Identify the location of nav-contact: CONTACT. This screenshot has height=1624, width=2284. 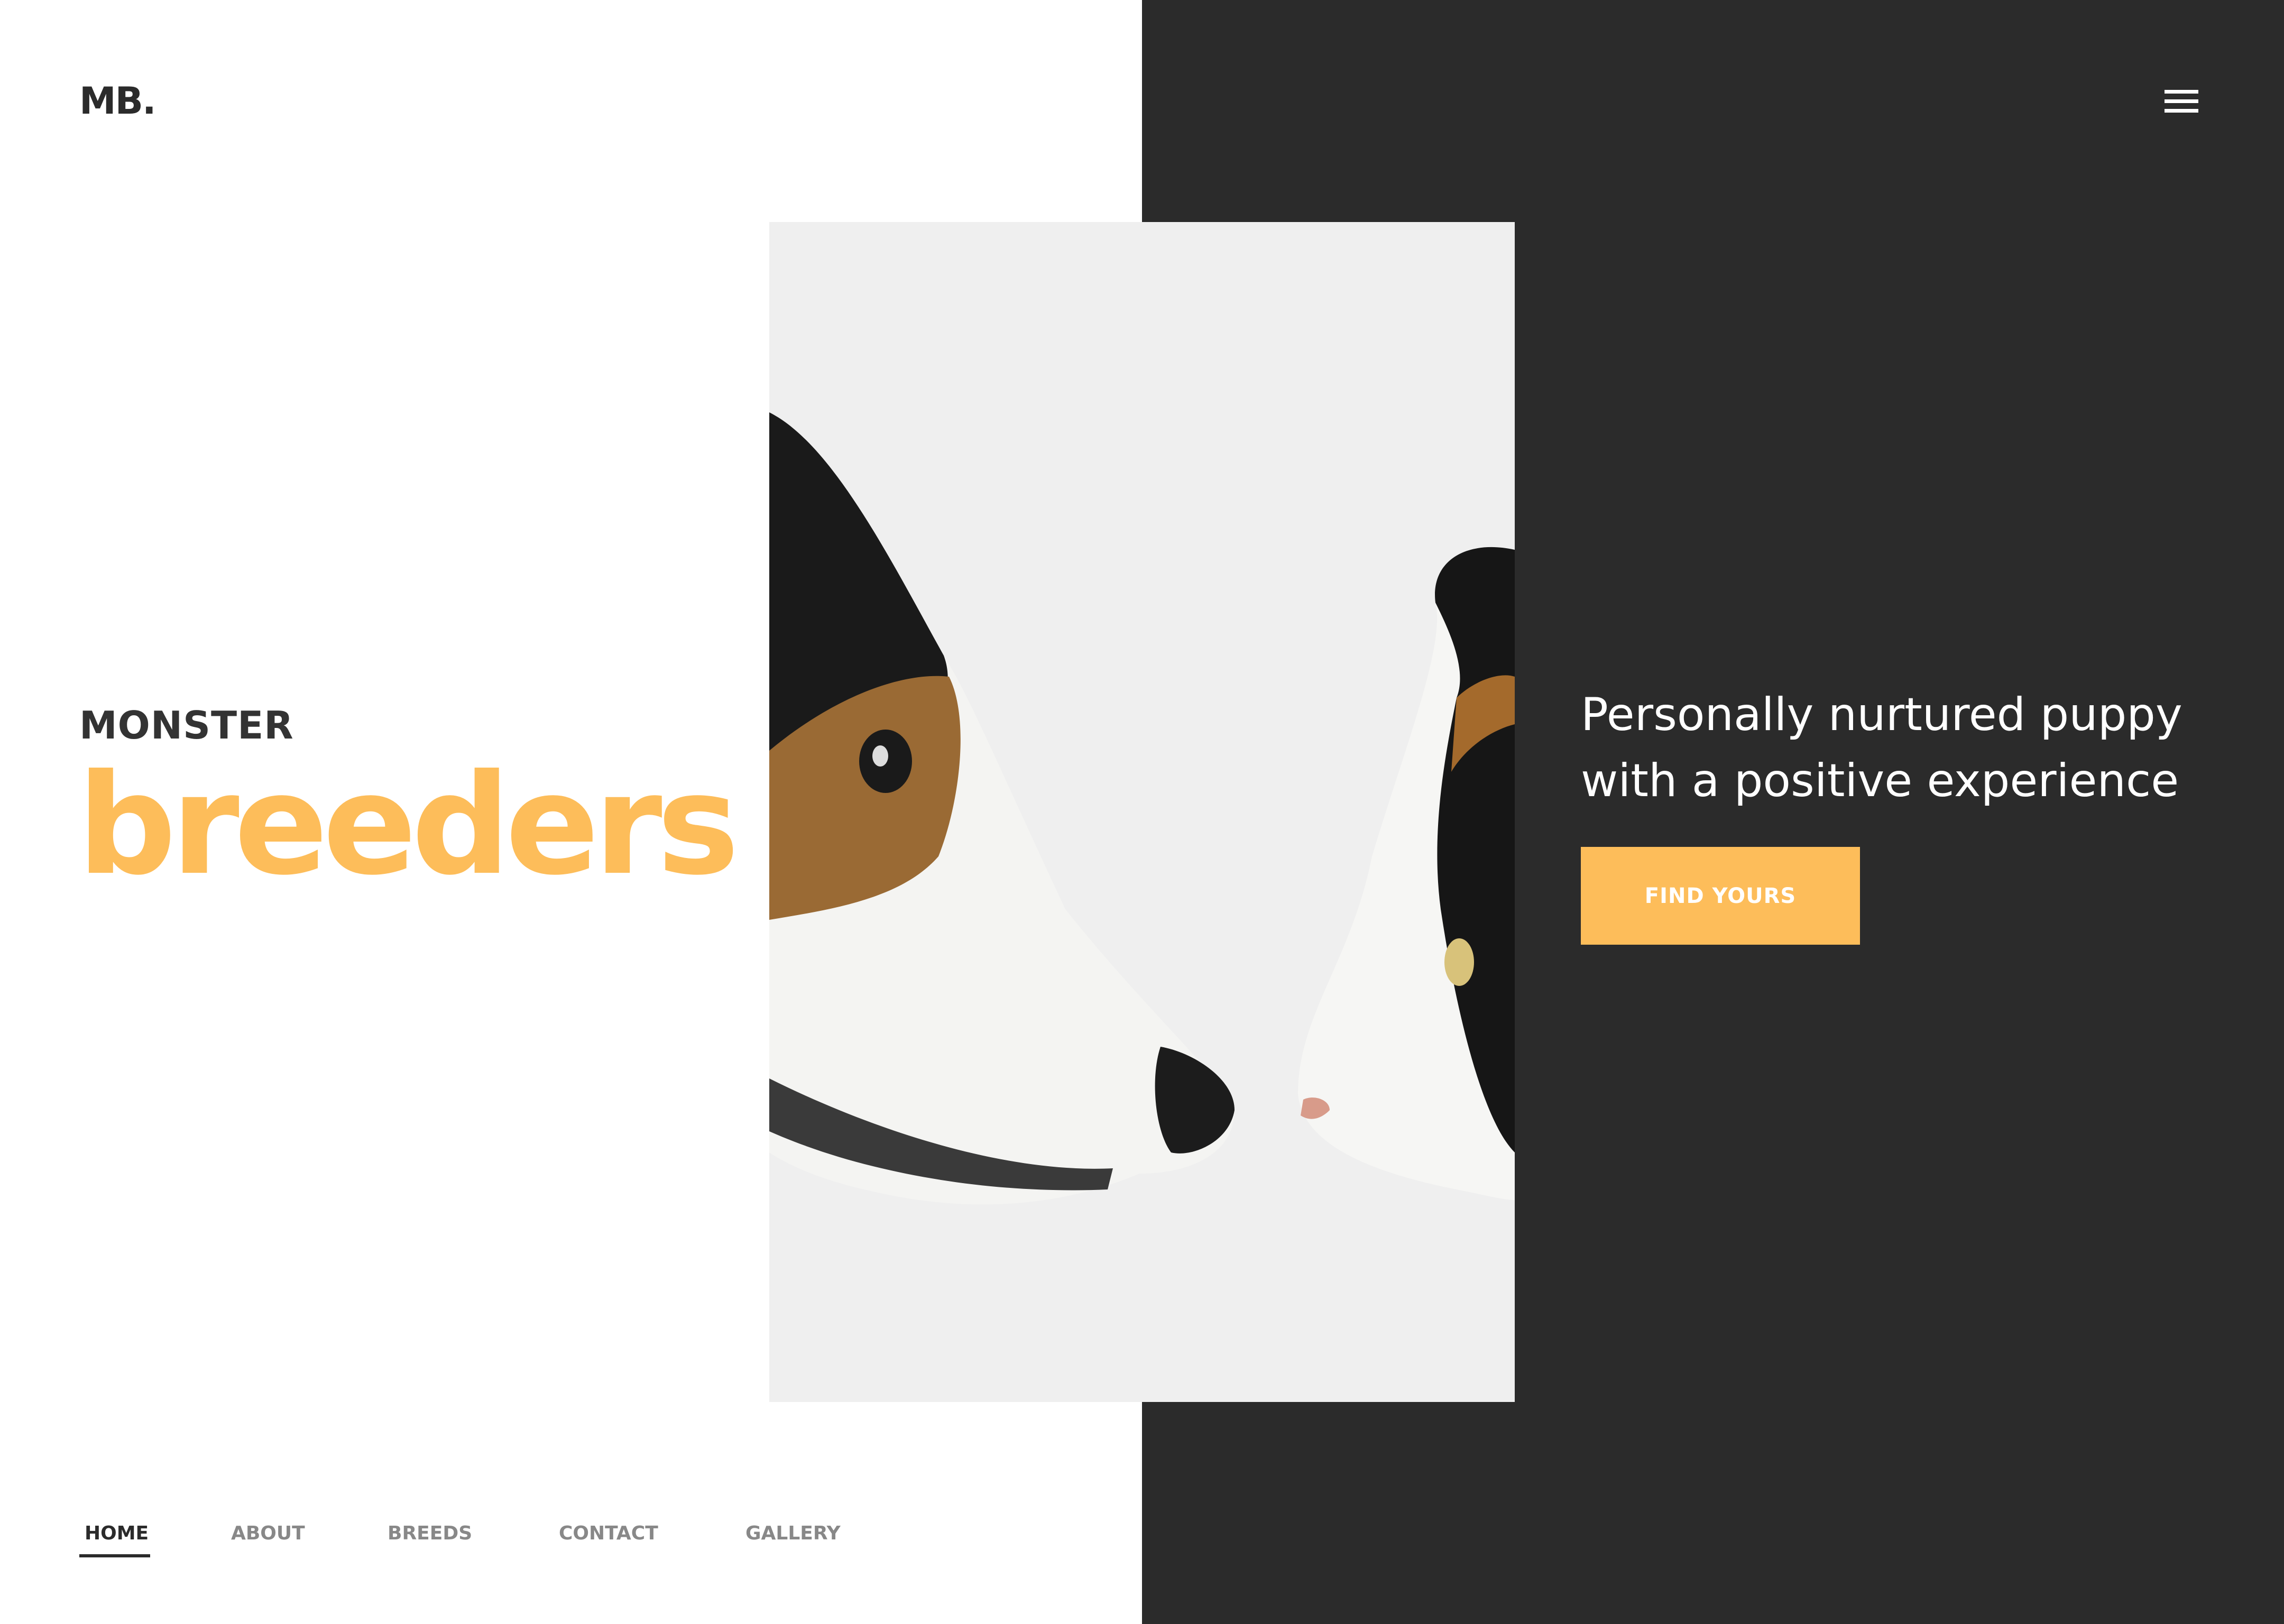
(608, 1533).